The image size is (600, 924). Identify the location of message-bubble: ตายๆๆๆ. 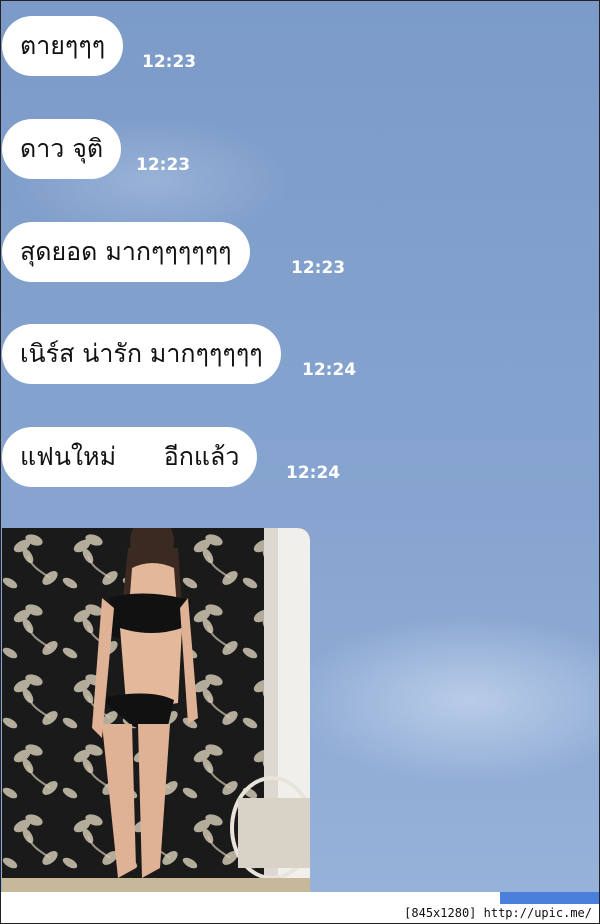
(63, 46).